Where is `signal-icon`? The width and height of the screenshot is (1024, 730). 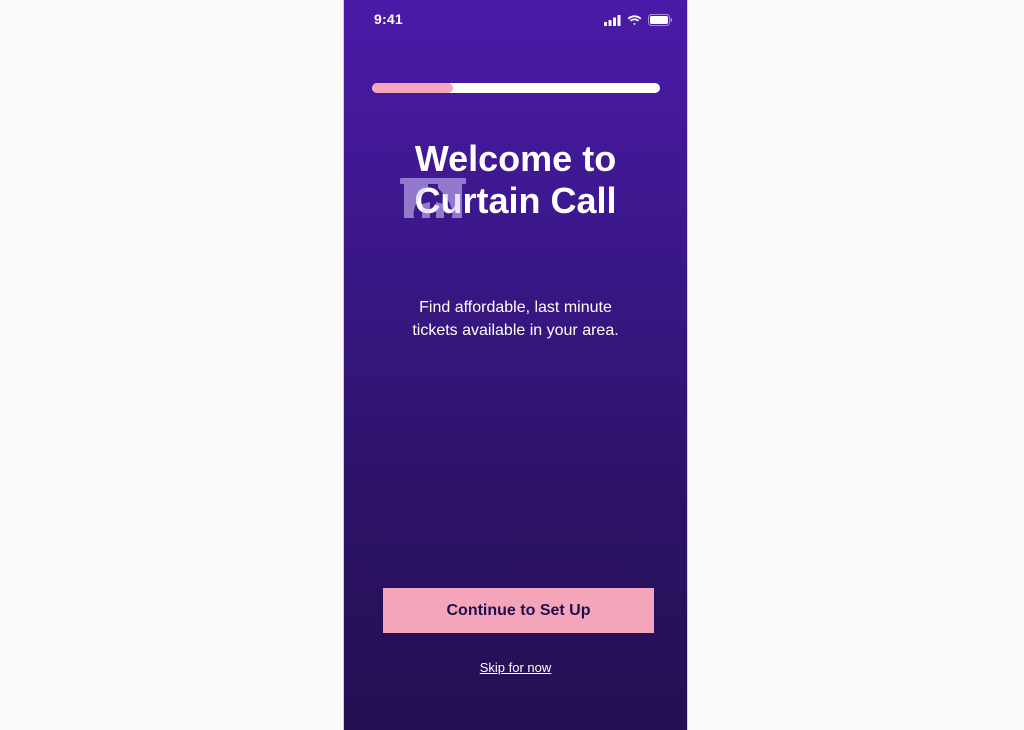
signal-icon is located at coordinates (612, 22).